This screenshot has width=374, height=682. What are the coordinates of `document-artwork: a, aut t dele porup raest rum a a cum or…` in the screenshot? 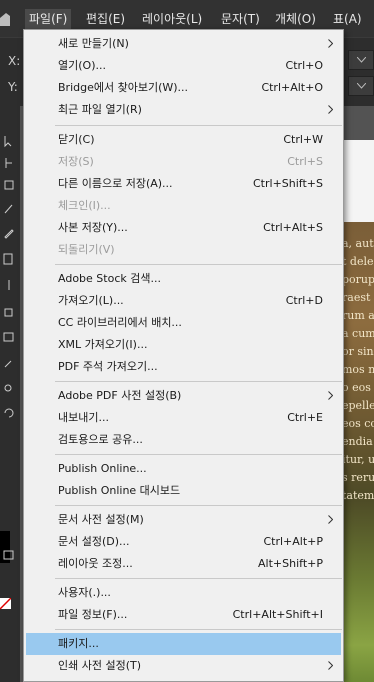 It's located at (357, 452).